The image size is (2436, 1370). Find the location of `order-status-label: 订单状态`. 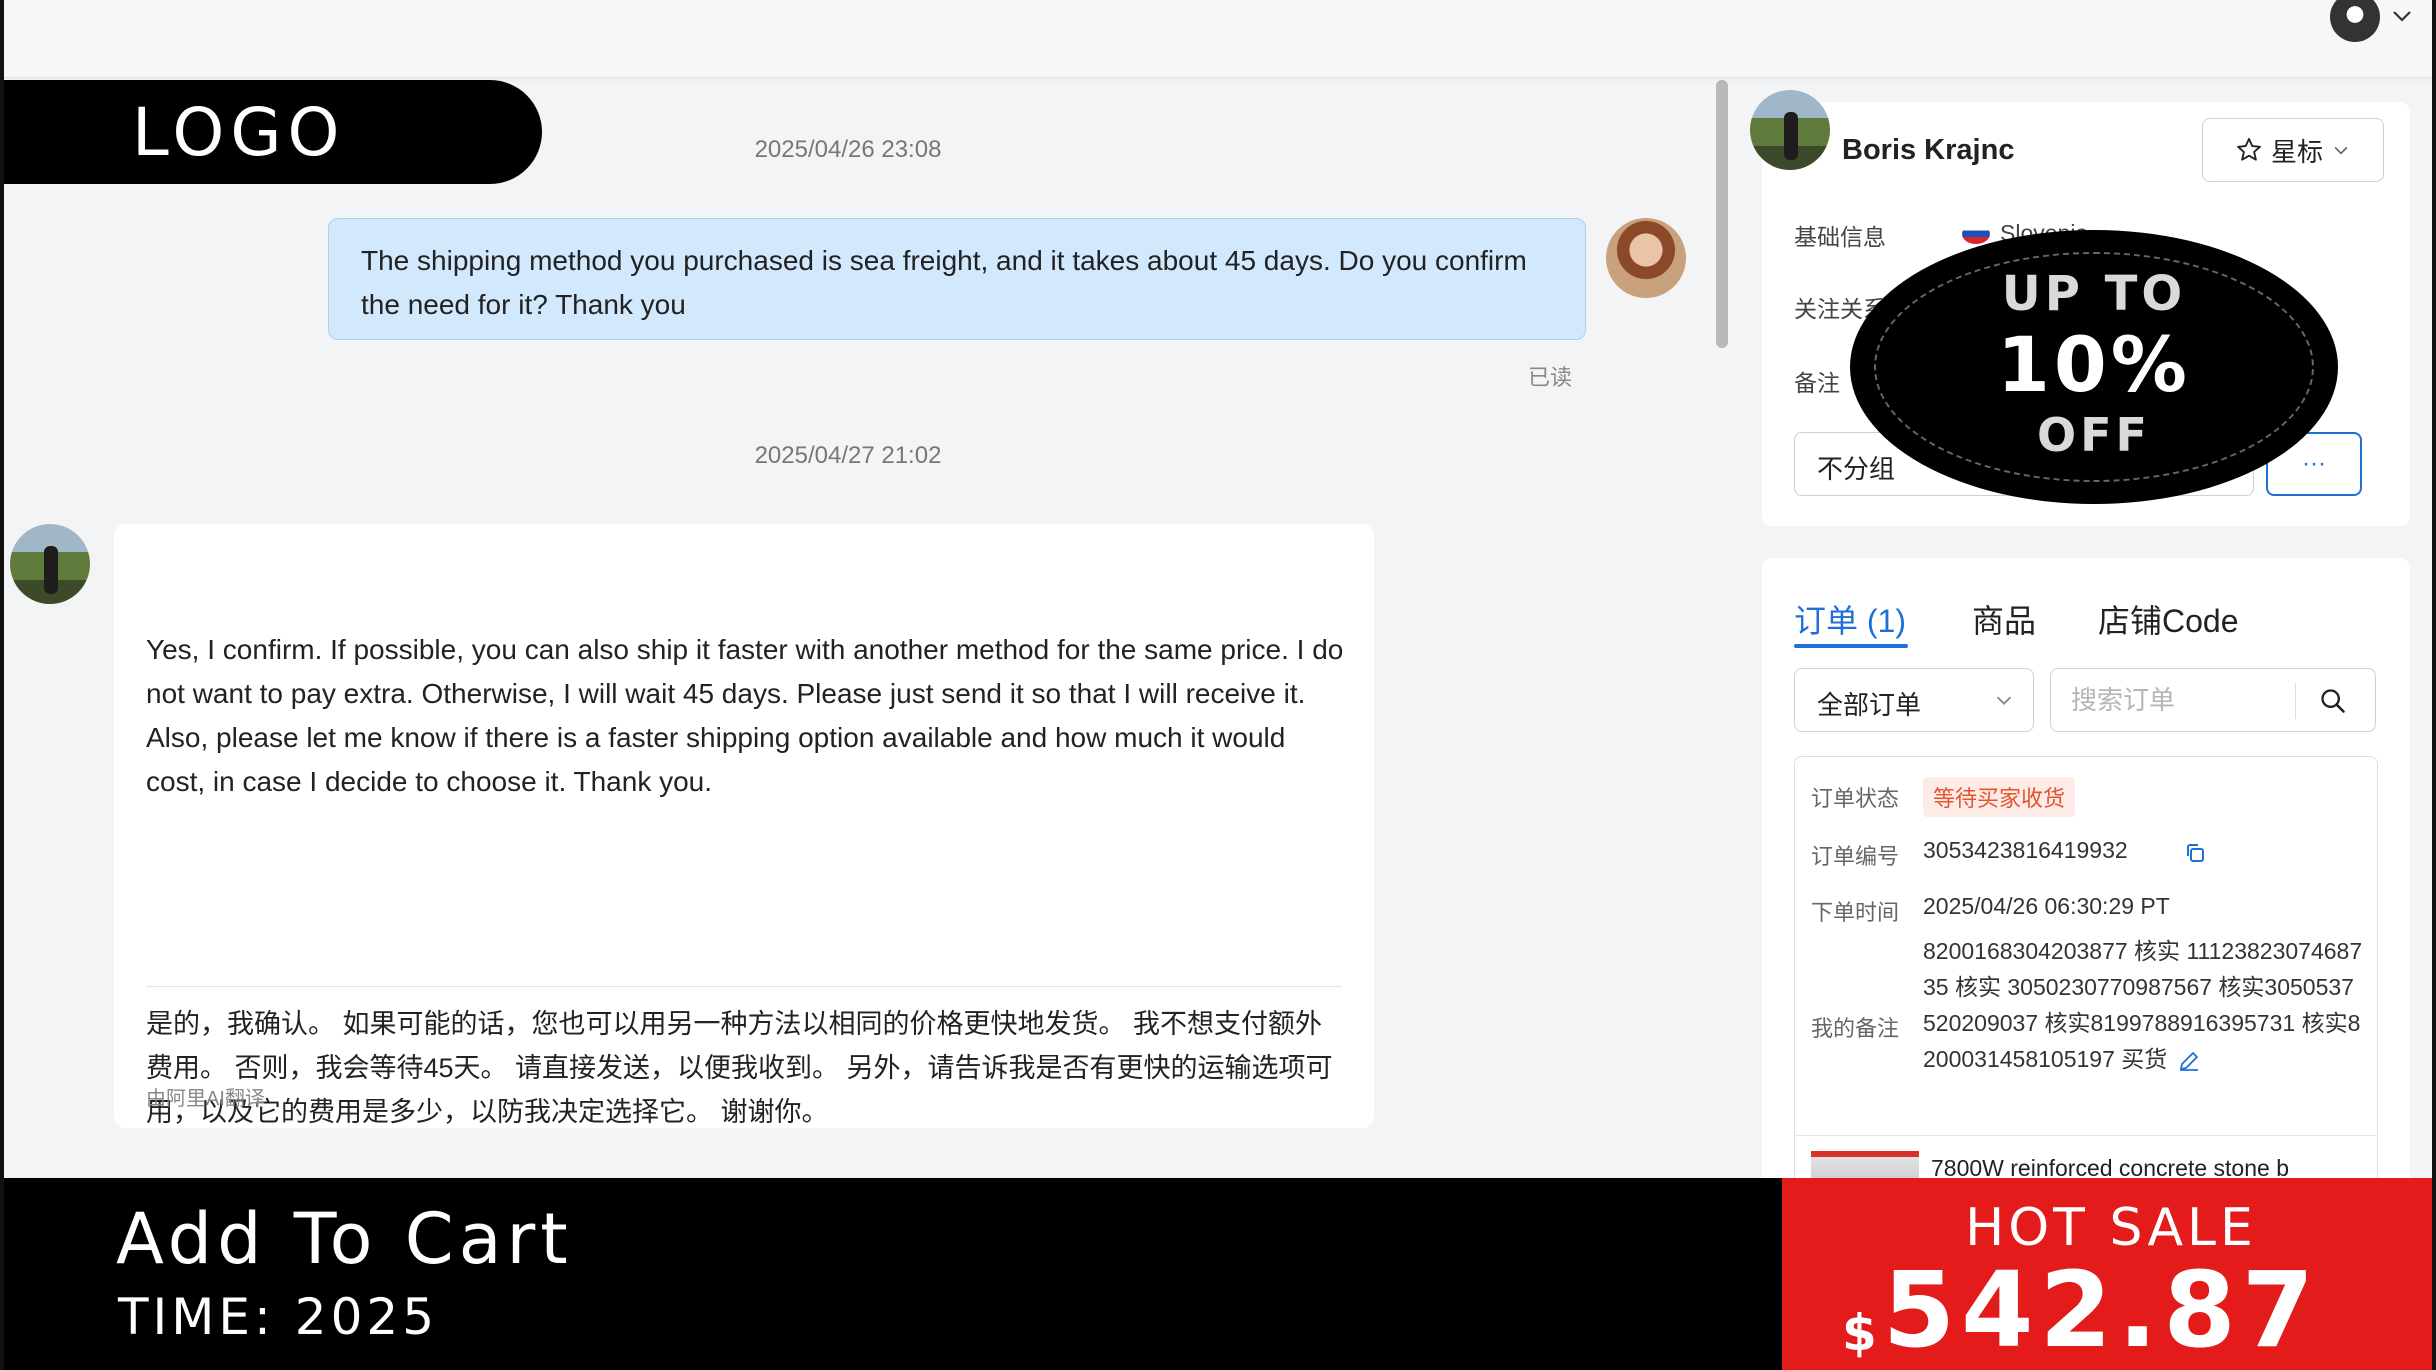

order-status-label: 订单状态 is located at coordinates (1855, 798).